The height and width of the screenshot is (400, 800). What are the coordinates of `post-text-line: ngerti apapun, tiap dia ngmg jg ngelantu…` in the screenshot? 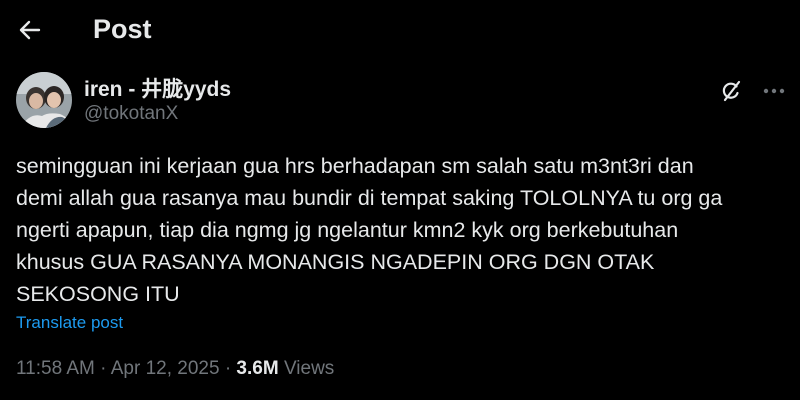 It's located at (347, 230).